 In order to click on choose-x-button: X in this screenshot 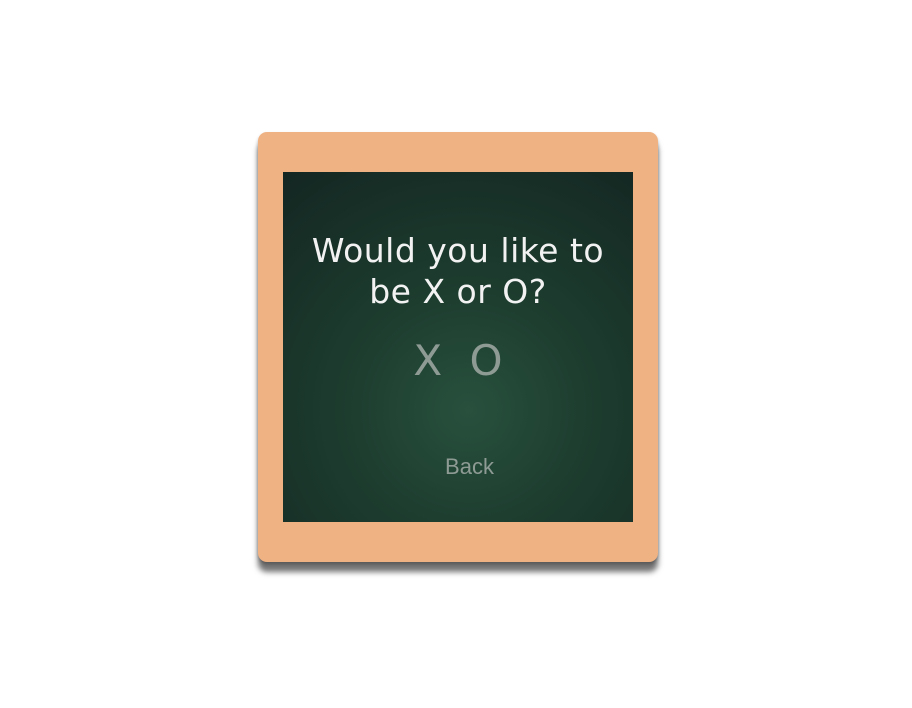, I will do `click(427, 361)`.